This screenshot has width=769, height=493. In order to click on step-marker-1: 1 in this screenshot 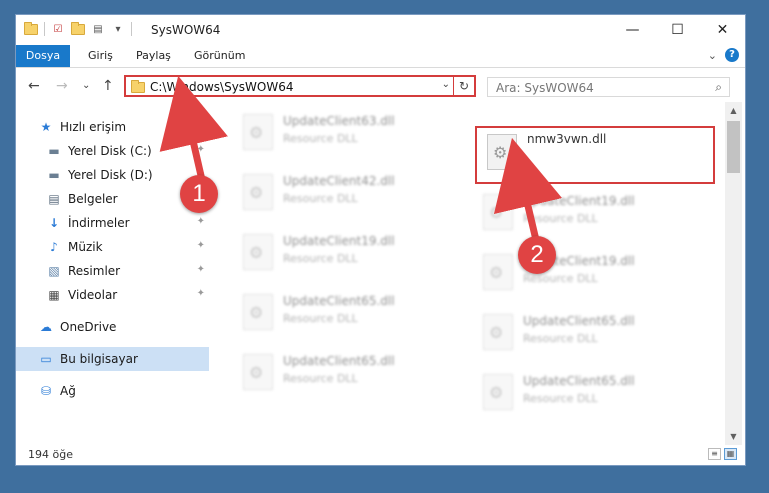, I will do `click(199, 194)`.